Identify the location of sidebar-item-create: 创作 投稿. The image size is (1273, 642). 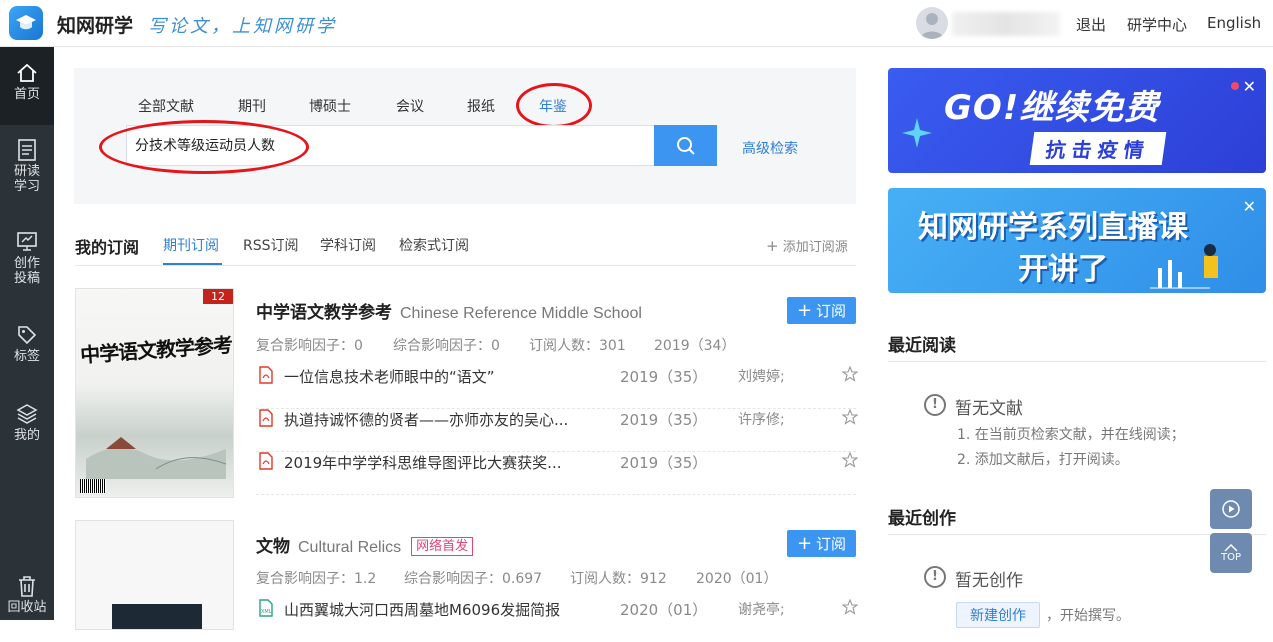
(27, 258).